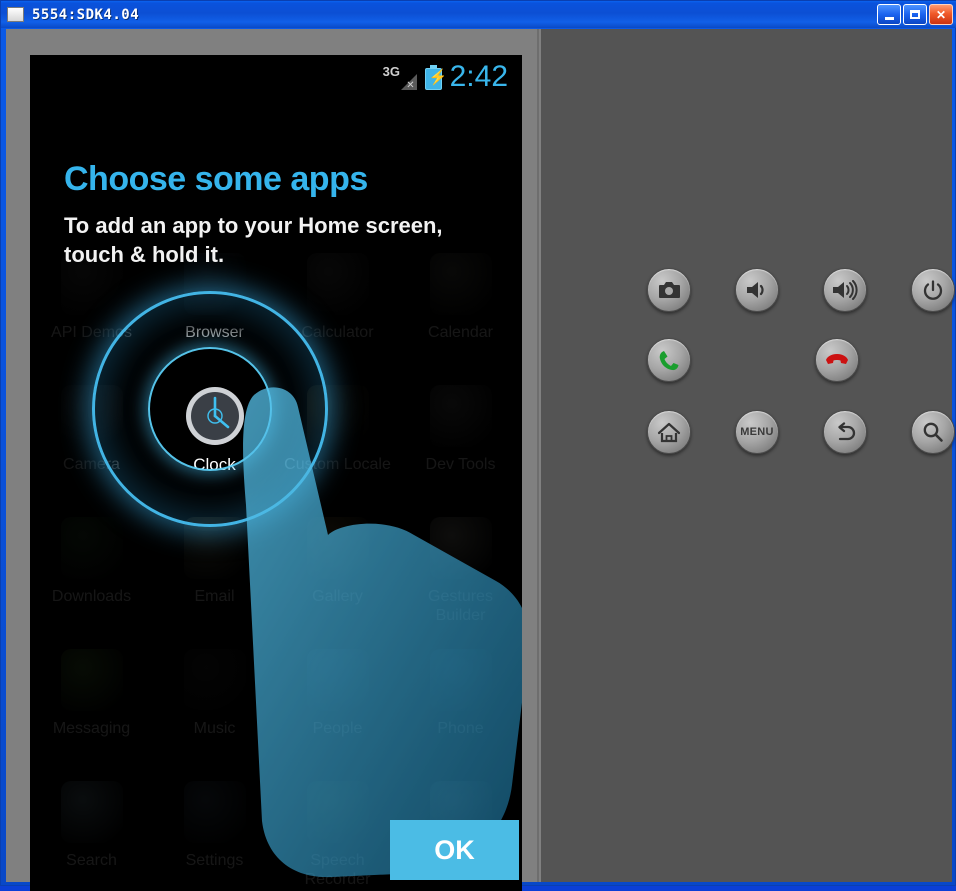  What do you see at coordinates (214, 728) in the screenshot?
I see `app-label: Music` at bounding box center [214, 728].